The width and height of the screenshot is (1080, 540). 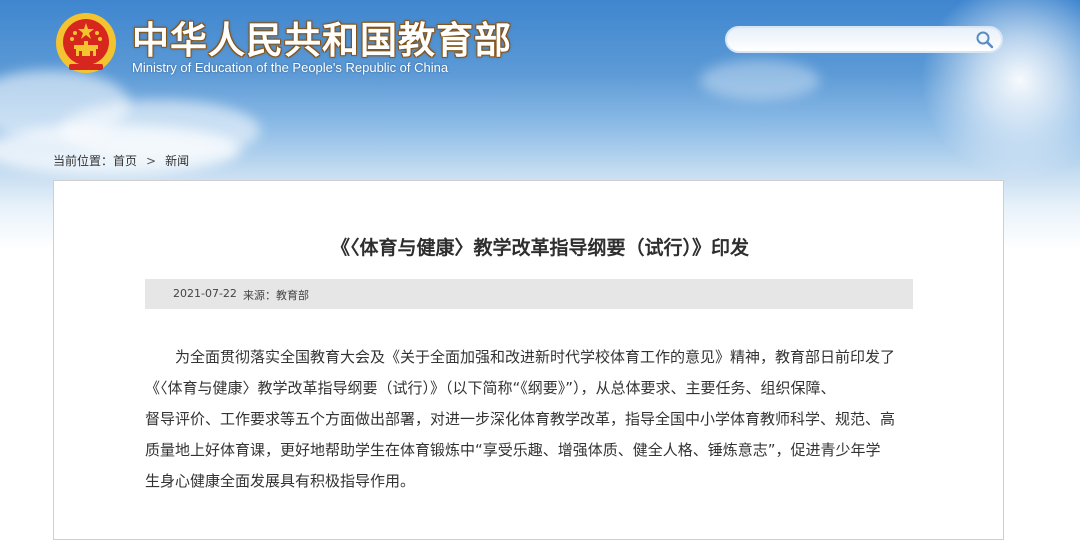 I want to click on article-source: 来源：教育部, so click(x=276, y=295).